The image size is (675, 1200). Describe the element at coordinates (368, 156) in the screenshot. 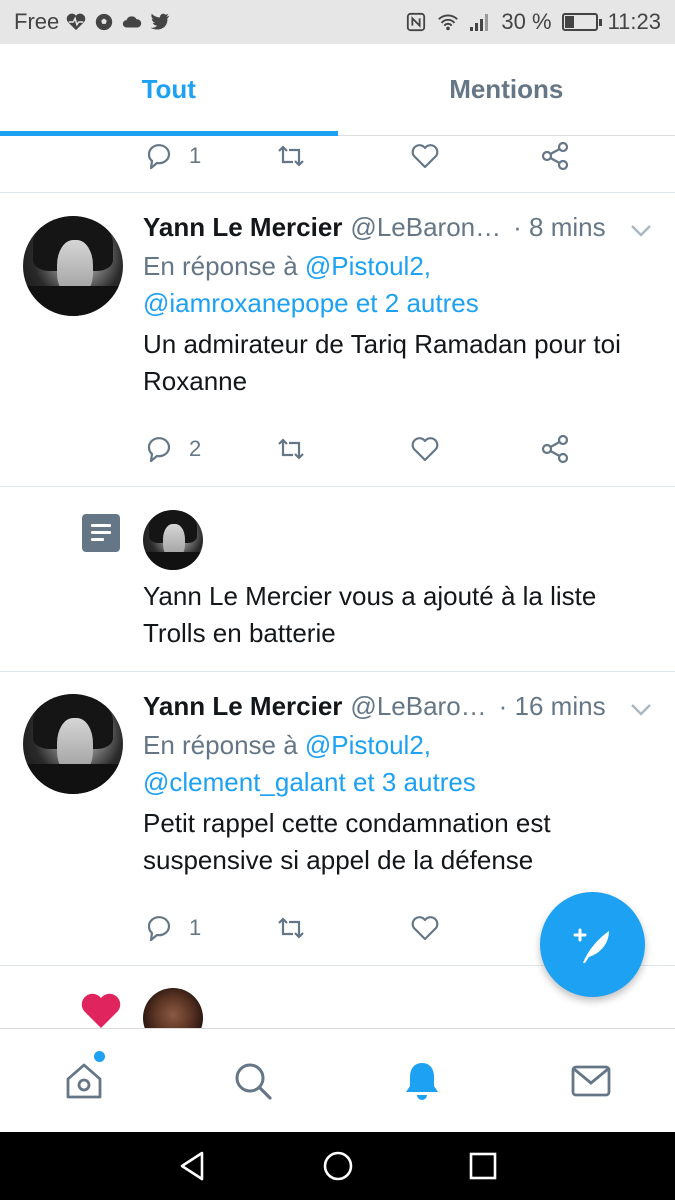

I see `tweet-actions-top: 1` at that location.